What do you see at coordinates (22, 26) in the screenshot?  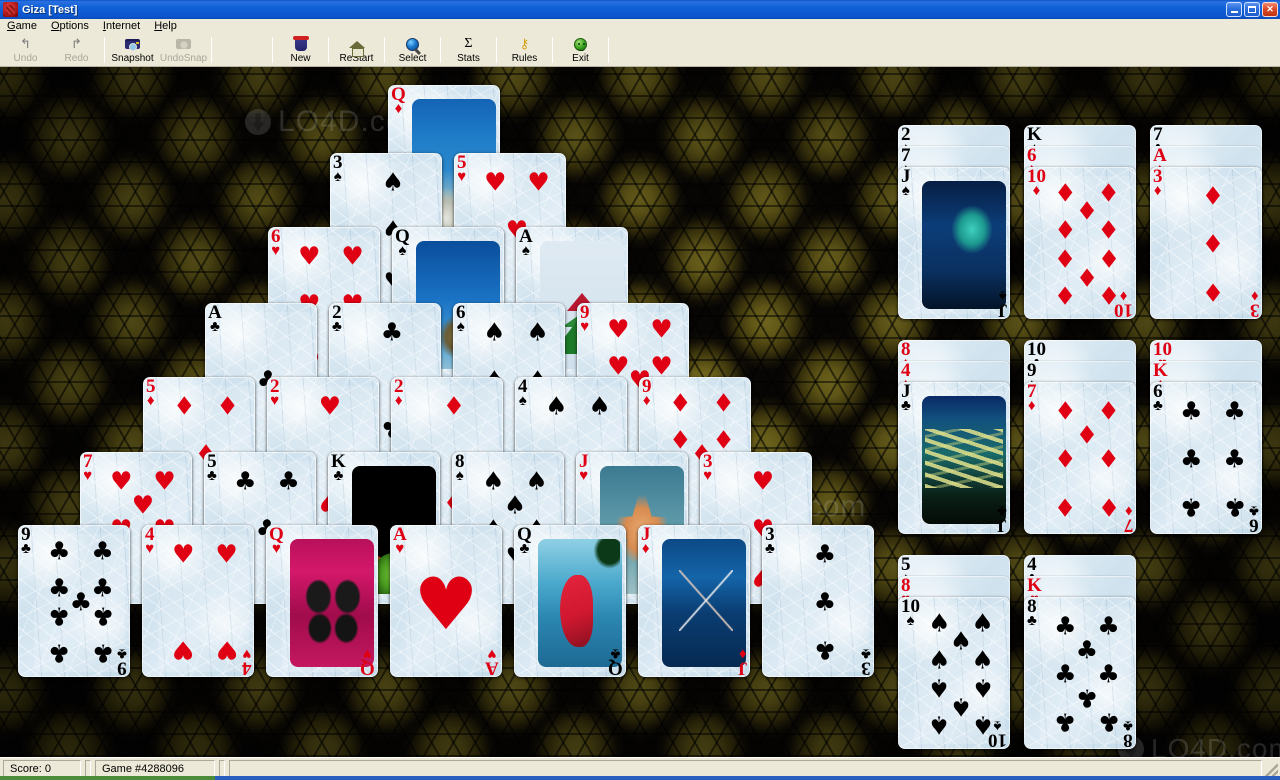 I see `menu-game: Game` at bounding box center [22, 26].